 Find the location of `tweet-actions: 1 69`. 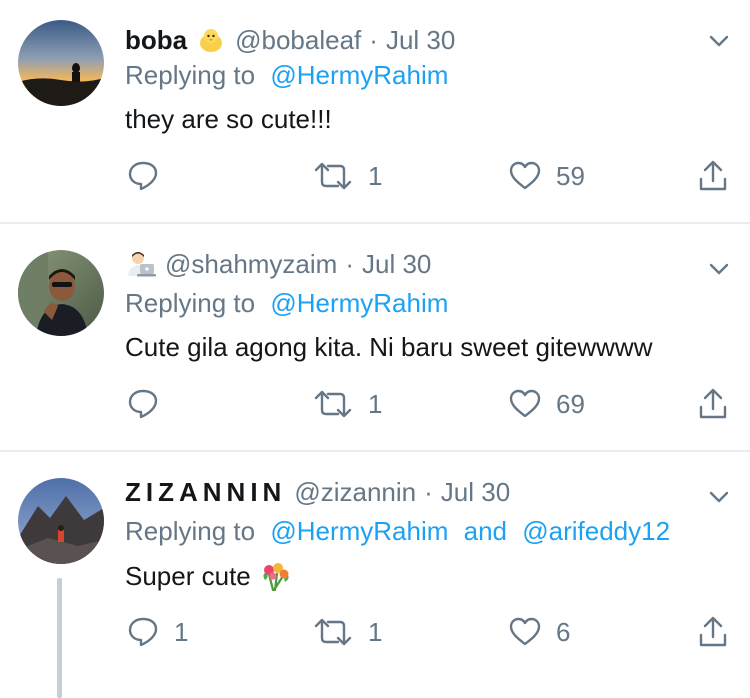

tweet-actions: 1 69 is located at coordinates (375, 404).